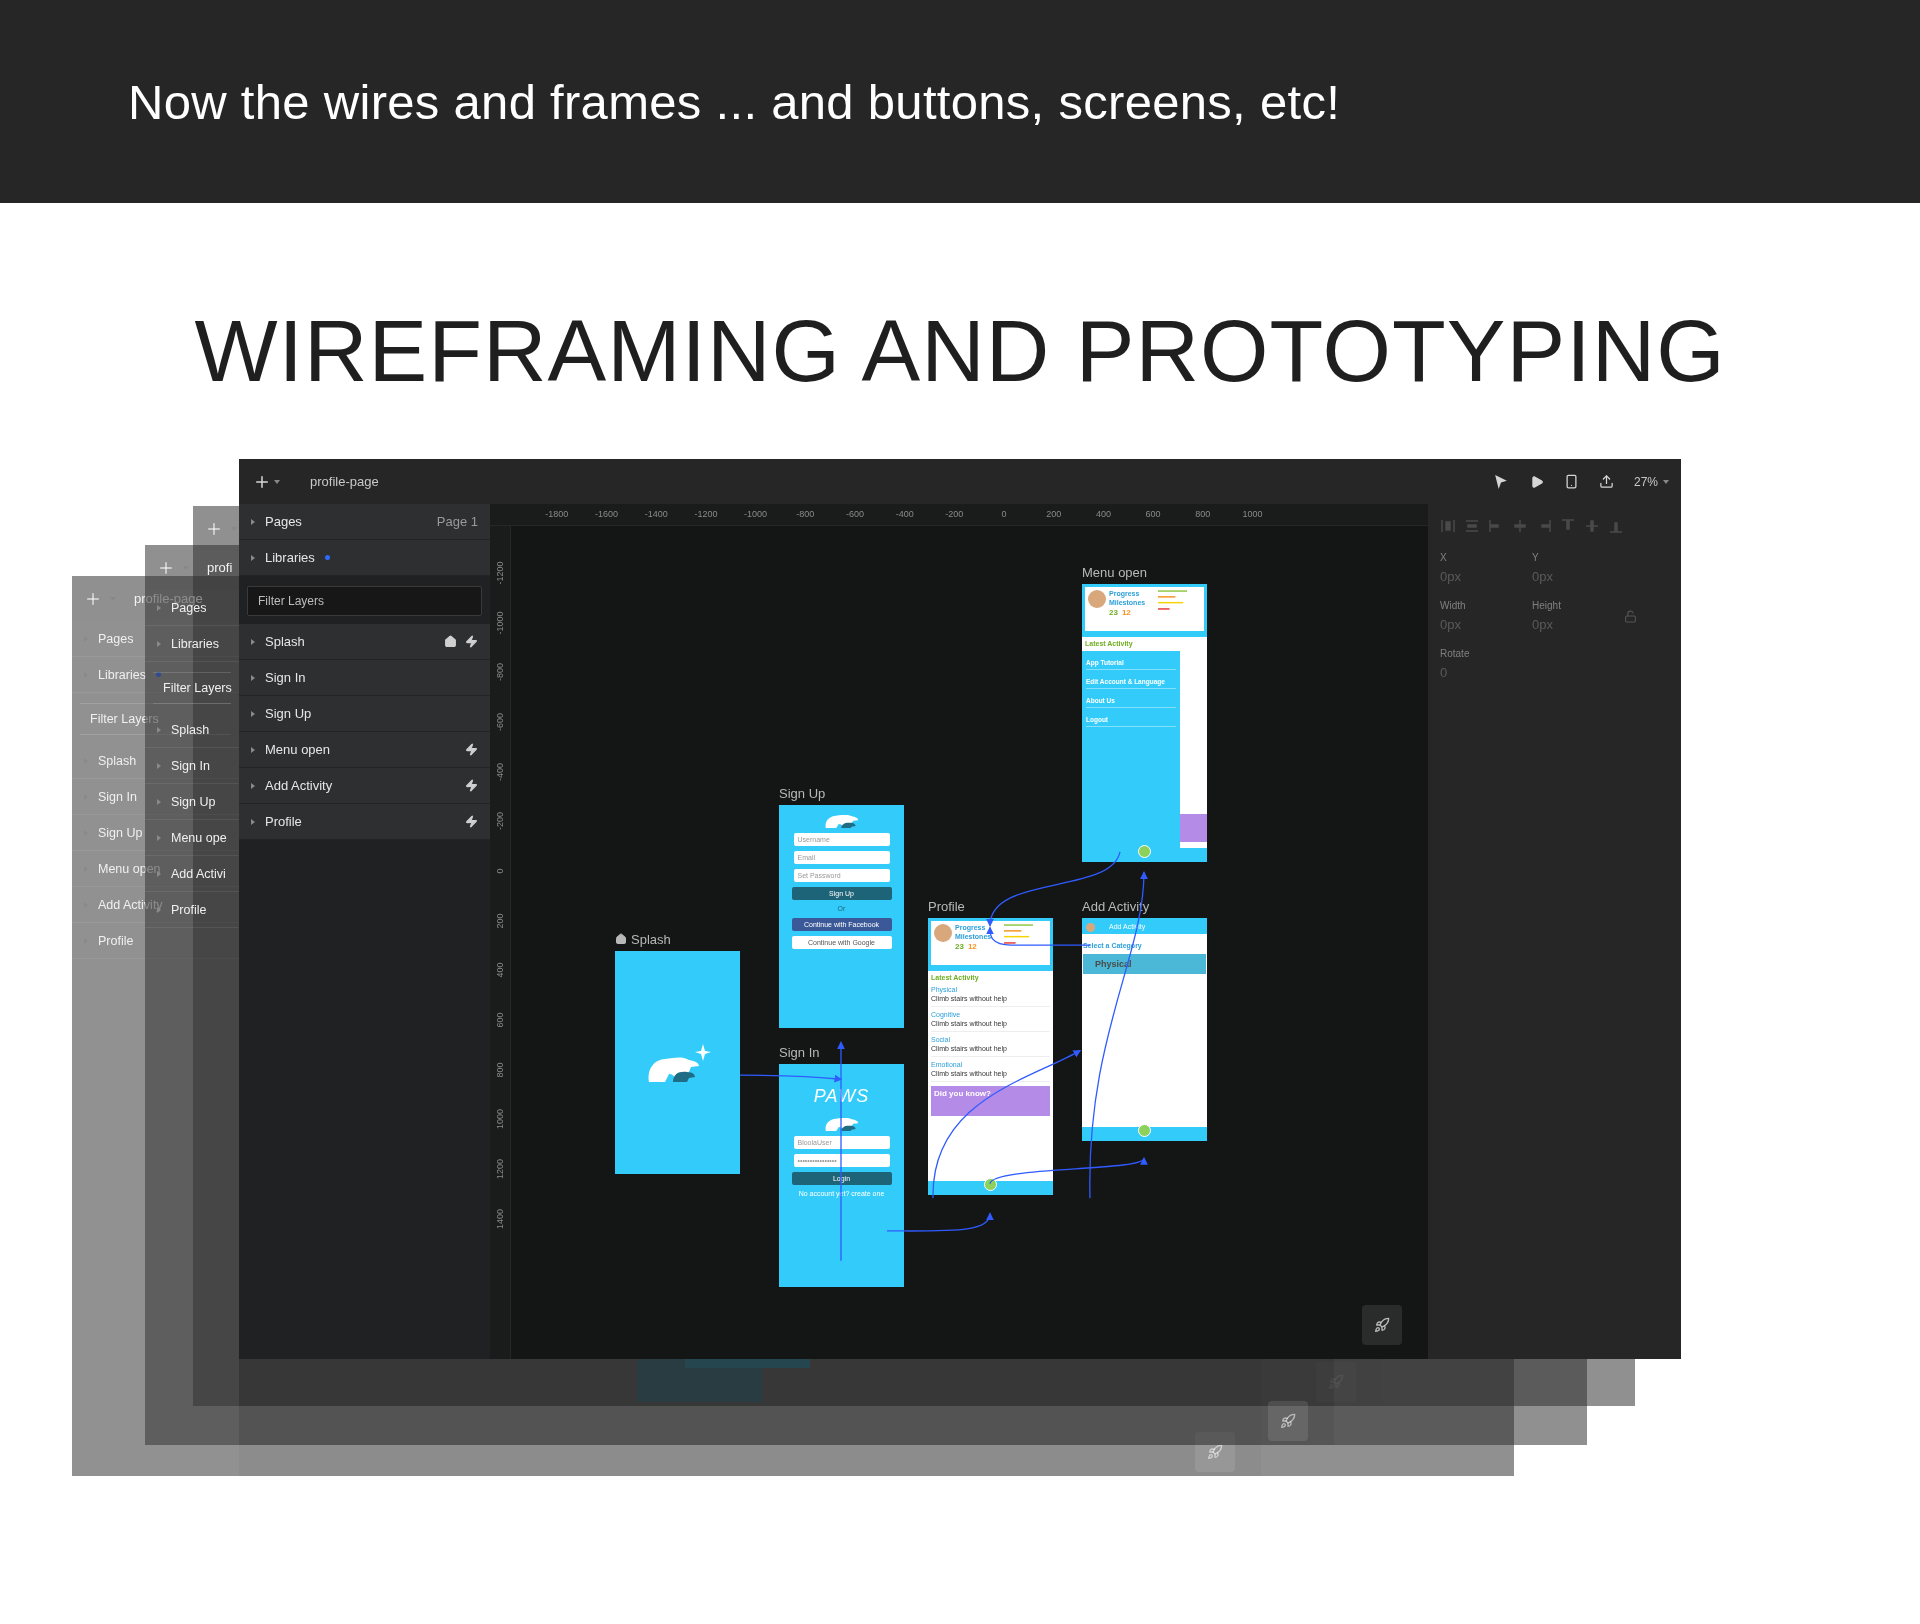 This screenshot has width=1920, height=1624. Describe the element at coordinates (1547, 605) in the screenshot. I see `property-label: Height` at that location.